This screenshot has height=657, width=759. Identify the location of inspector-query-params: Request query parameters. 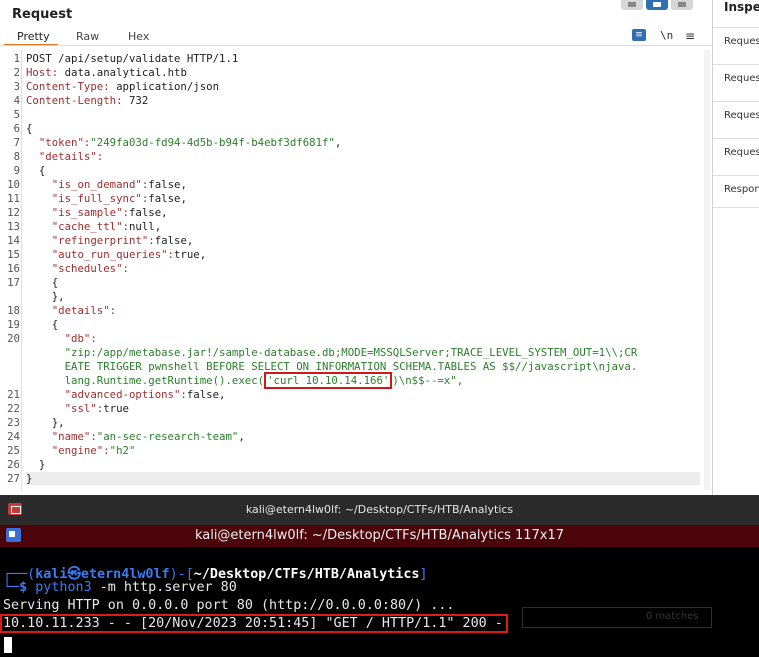
(736, 82).